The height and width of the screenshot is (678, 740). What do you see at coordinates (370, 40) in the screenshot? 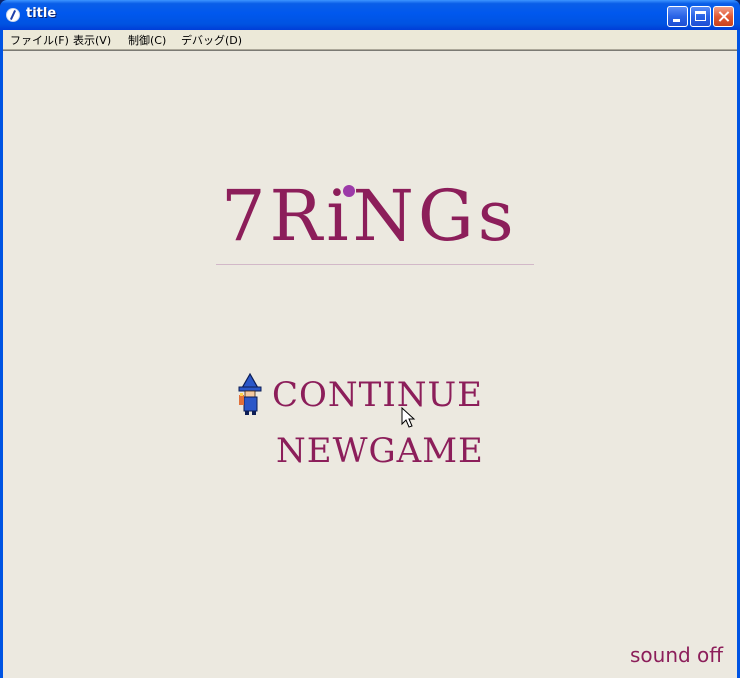
I see `menu-bar: ファイル(F) 表示(V) 制御(C) デバッグ(D)` at bounding box center [370, 40].